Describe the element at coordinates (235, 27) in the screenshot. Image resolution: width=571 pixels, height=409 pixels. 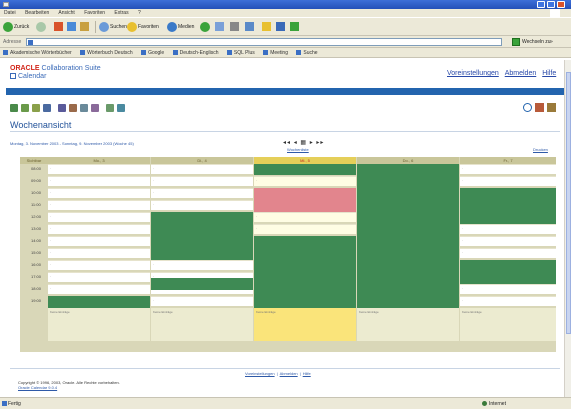
I see `print-toolbar-button` at that location.